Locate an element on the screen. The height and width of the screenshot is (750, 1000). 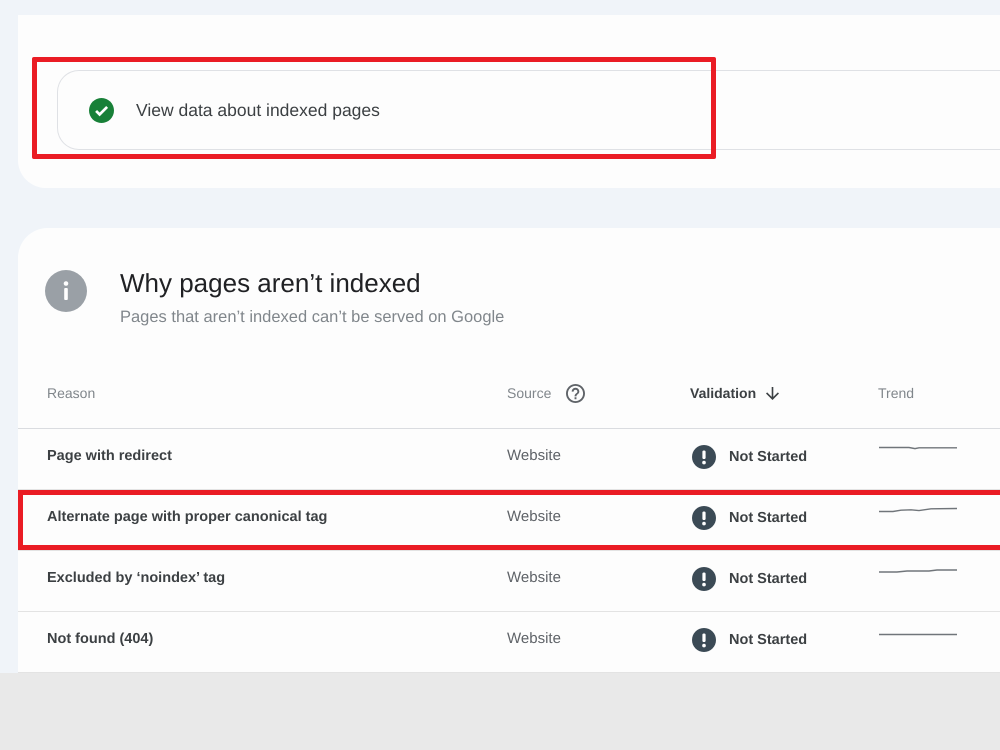
help-icon is located at coordinates (576, 393).